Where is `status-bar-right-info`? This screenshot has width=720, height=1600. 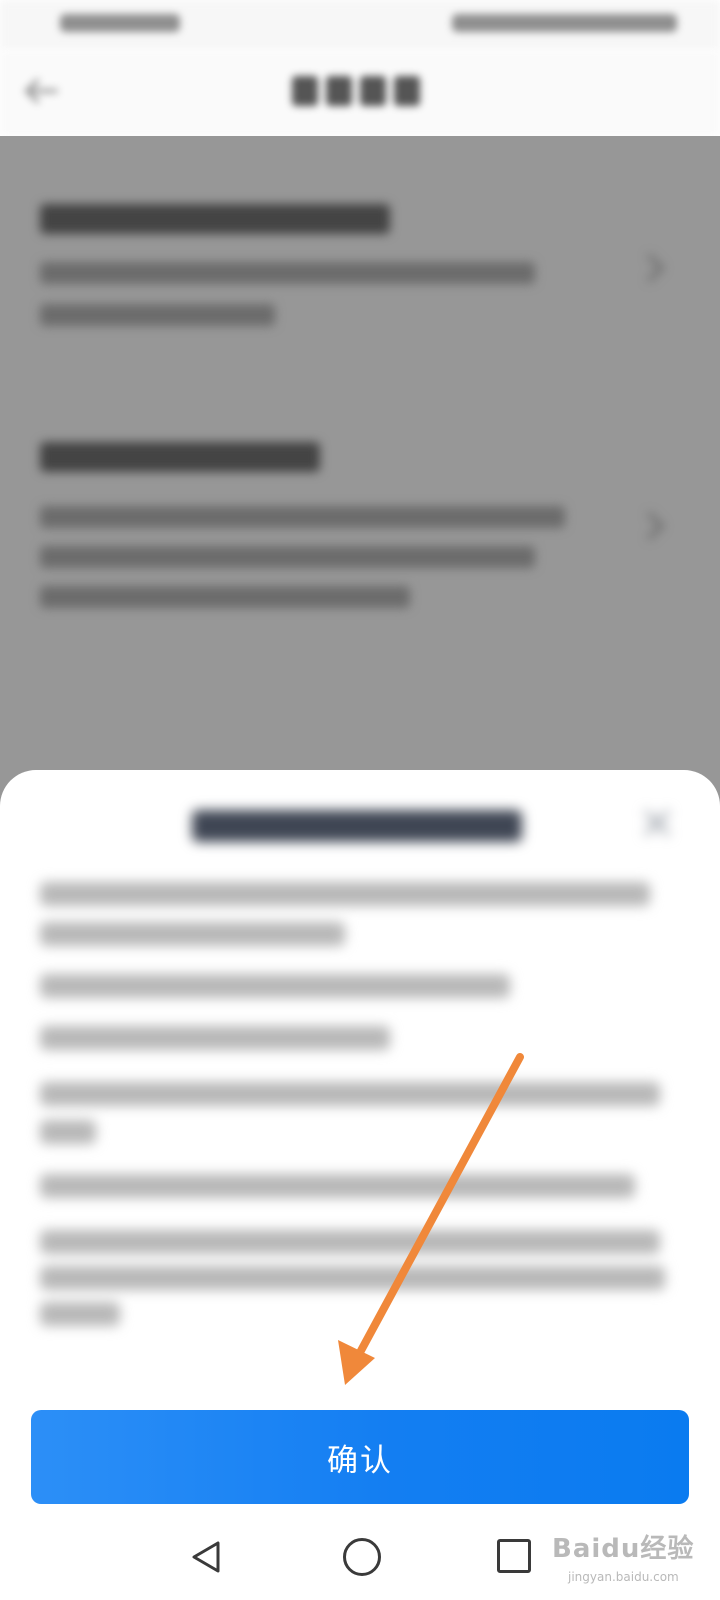 status-bar-right-info is located at coordinates (564, 23).